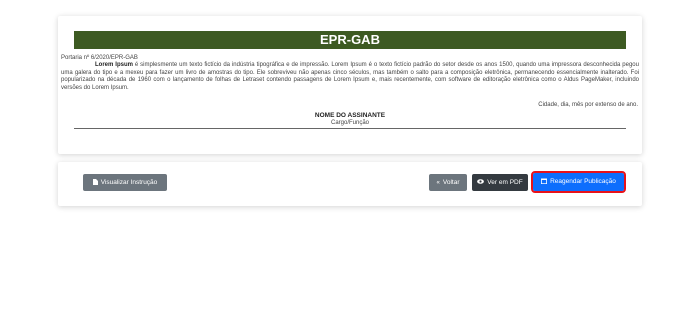 Image resolution: width=700 pixels, height=336 pixels. What do you see at coordinates (505, 182) in the screenshot?
I see `view-pdf-label: Ver em PDF` at bounding box center [505, 182].